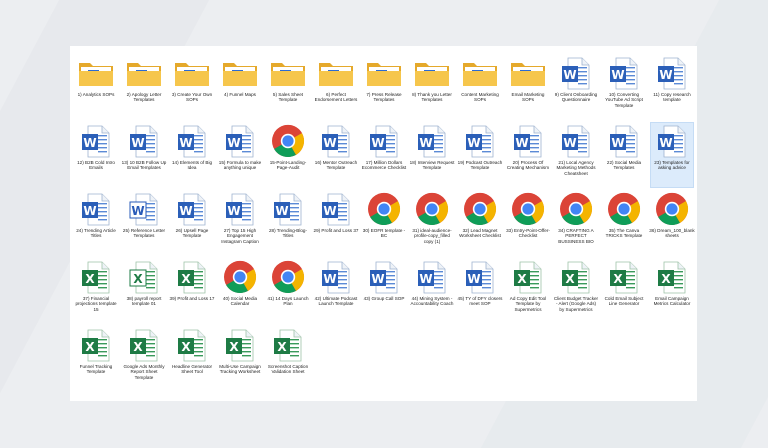  What do you see at coordinates (480, 292) in the screenshot?
I see `file-item: W 45) TY of DFY closers meet SOP` at bounding box center [480, 292].